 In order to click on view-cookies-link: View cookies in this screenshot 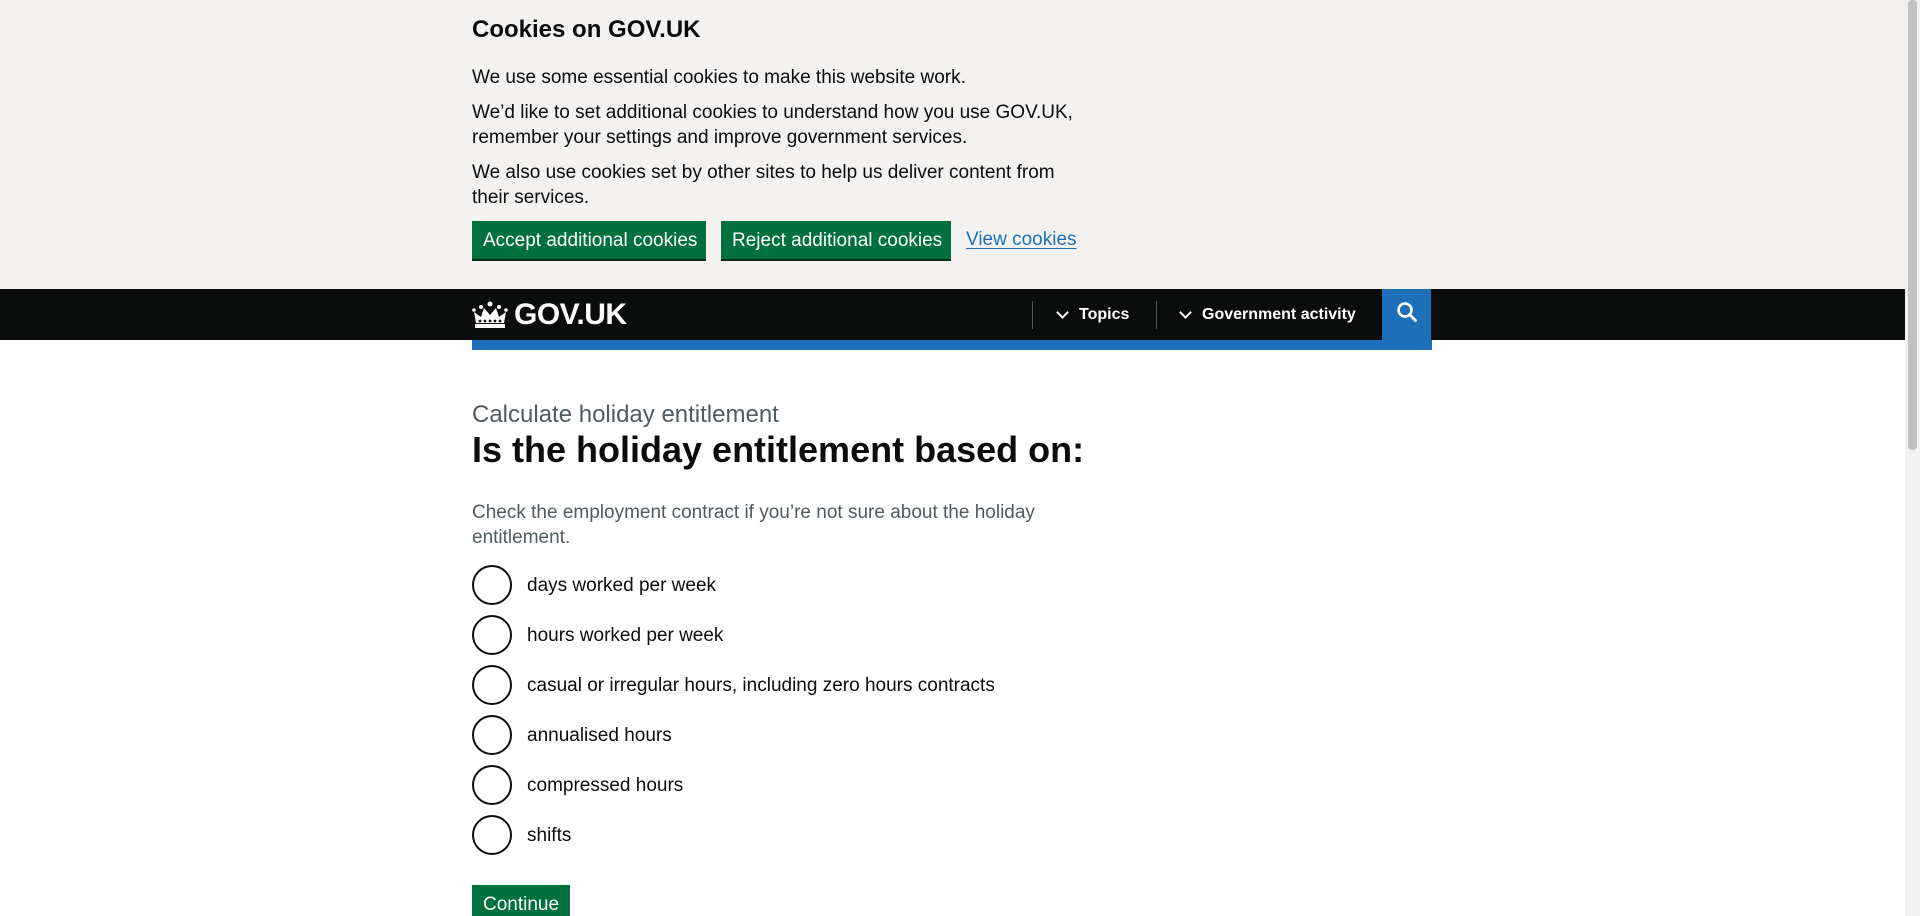, I will do `click(1021, 240)`.